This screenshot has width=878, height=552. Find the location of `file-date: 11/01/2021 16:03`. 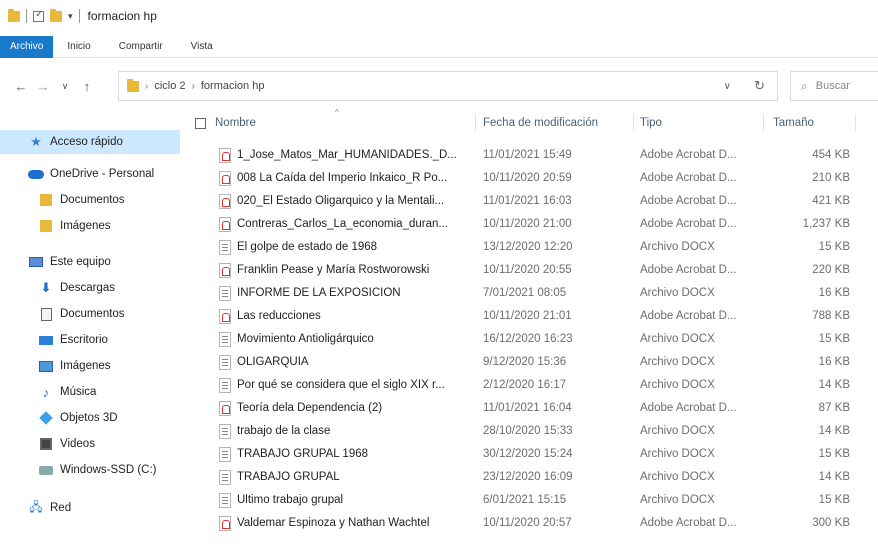

file-date: 11/01/2021 16:03 is located at coordinates (527, 201).